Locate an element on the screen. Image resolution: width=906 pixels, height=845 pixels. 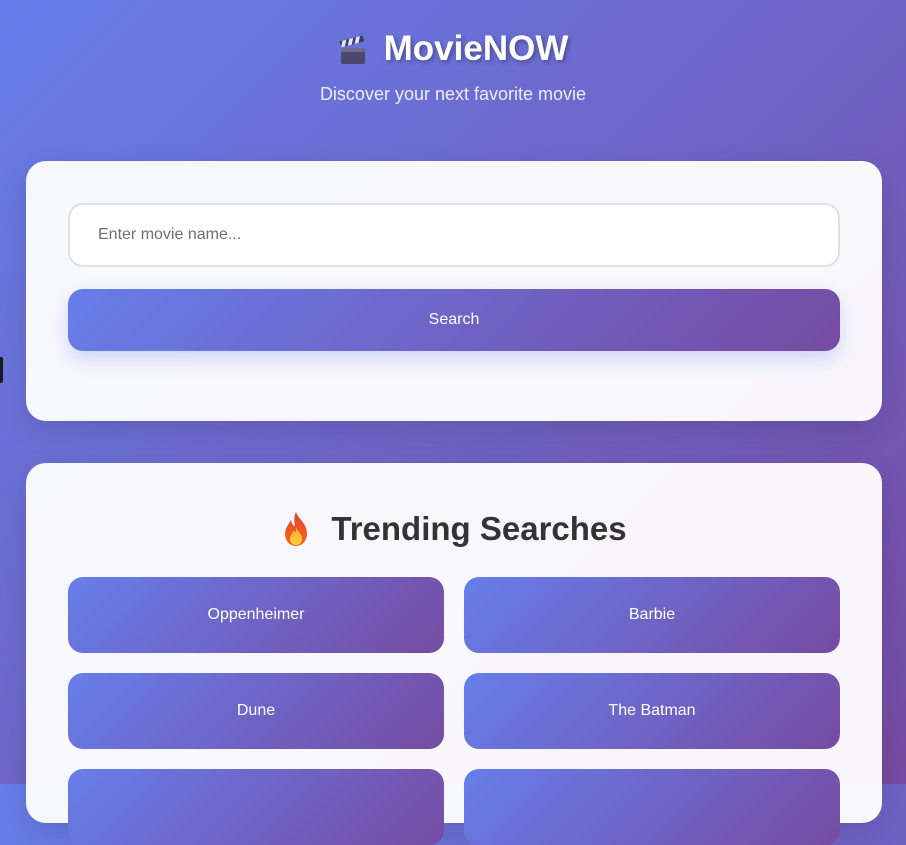
trending-title: Trending Searches is located at coordinates (479, 528).